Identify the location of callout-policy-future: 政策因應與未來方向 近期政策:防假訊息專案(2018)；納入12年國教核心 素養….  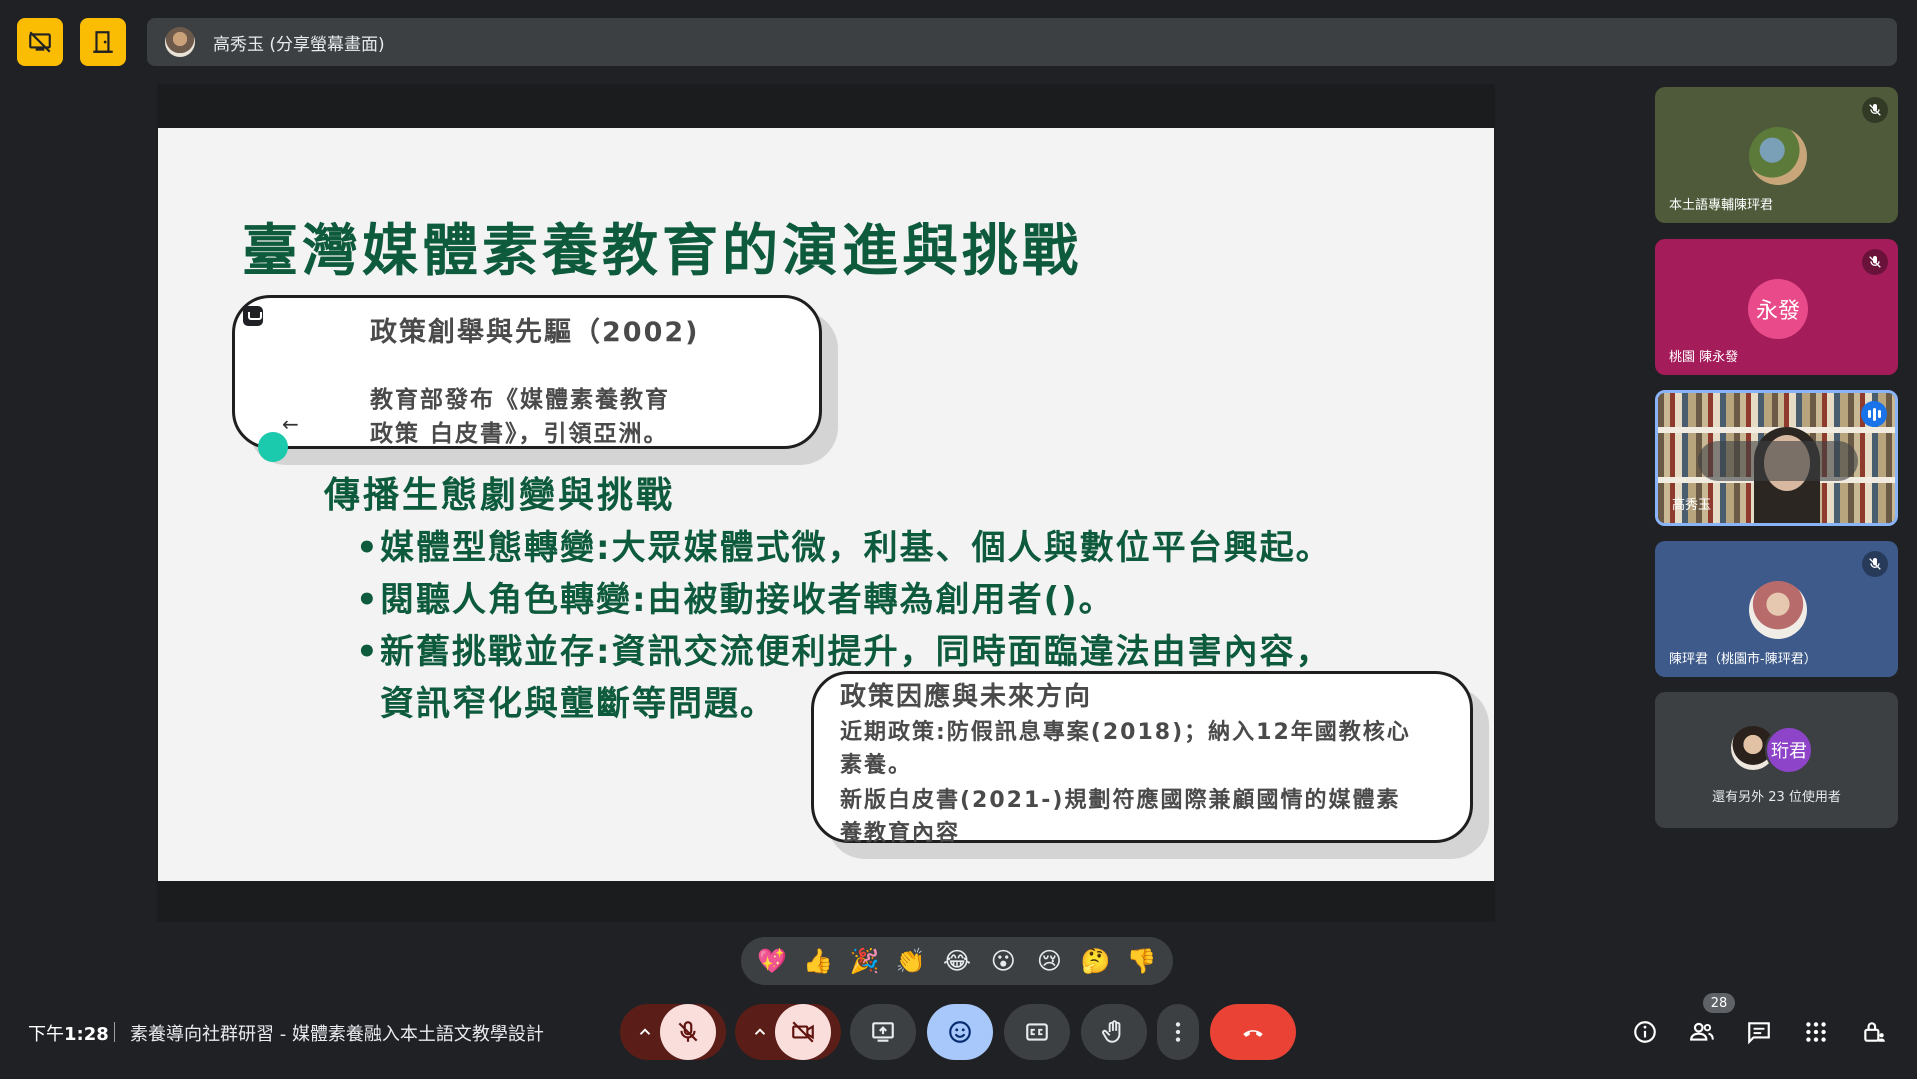
(1142, 758).